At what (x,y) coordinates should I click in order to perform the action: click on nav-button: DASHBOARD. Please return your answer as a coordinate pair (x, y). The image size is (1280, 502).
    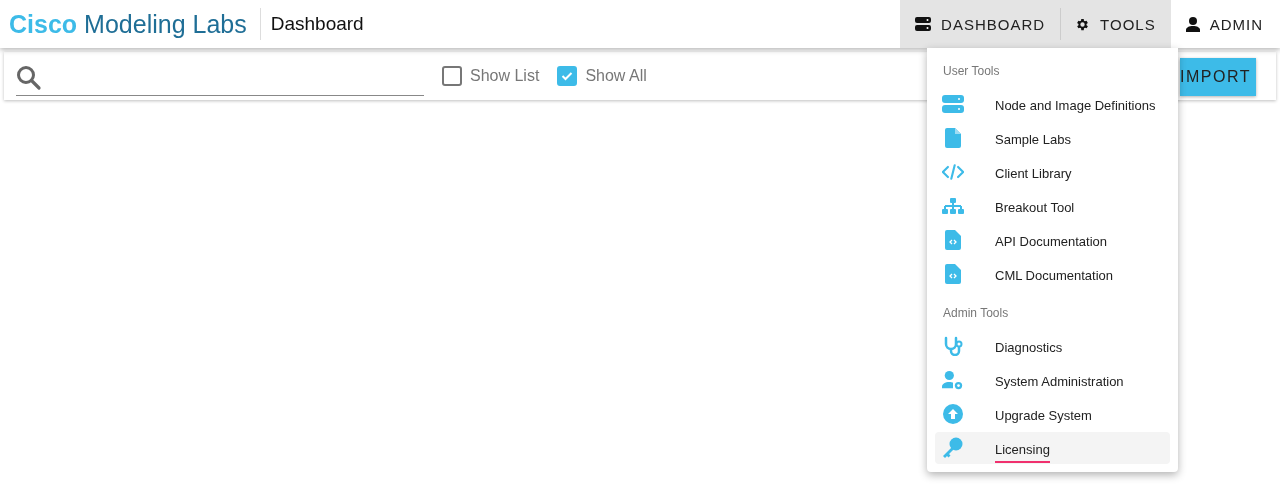
    Looking at the image, I should click on (980, 24).